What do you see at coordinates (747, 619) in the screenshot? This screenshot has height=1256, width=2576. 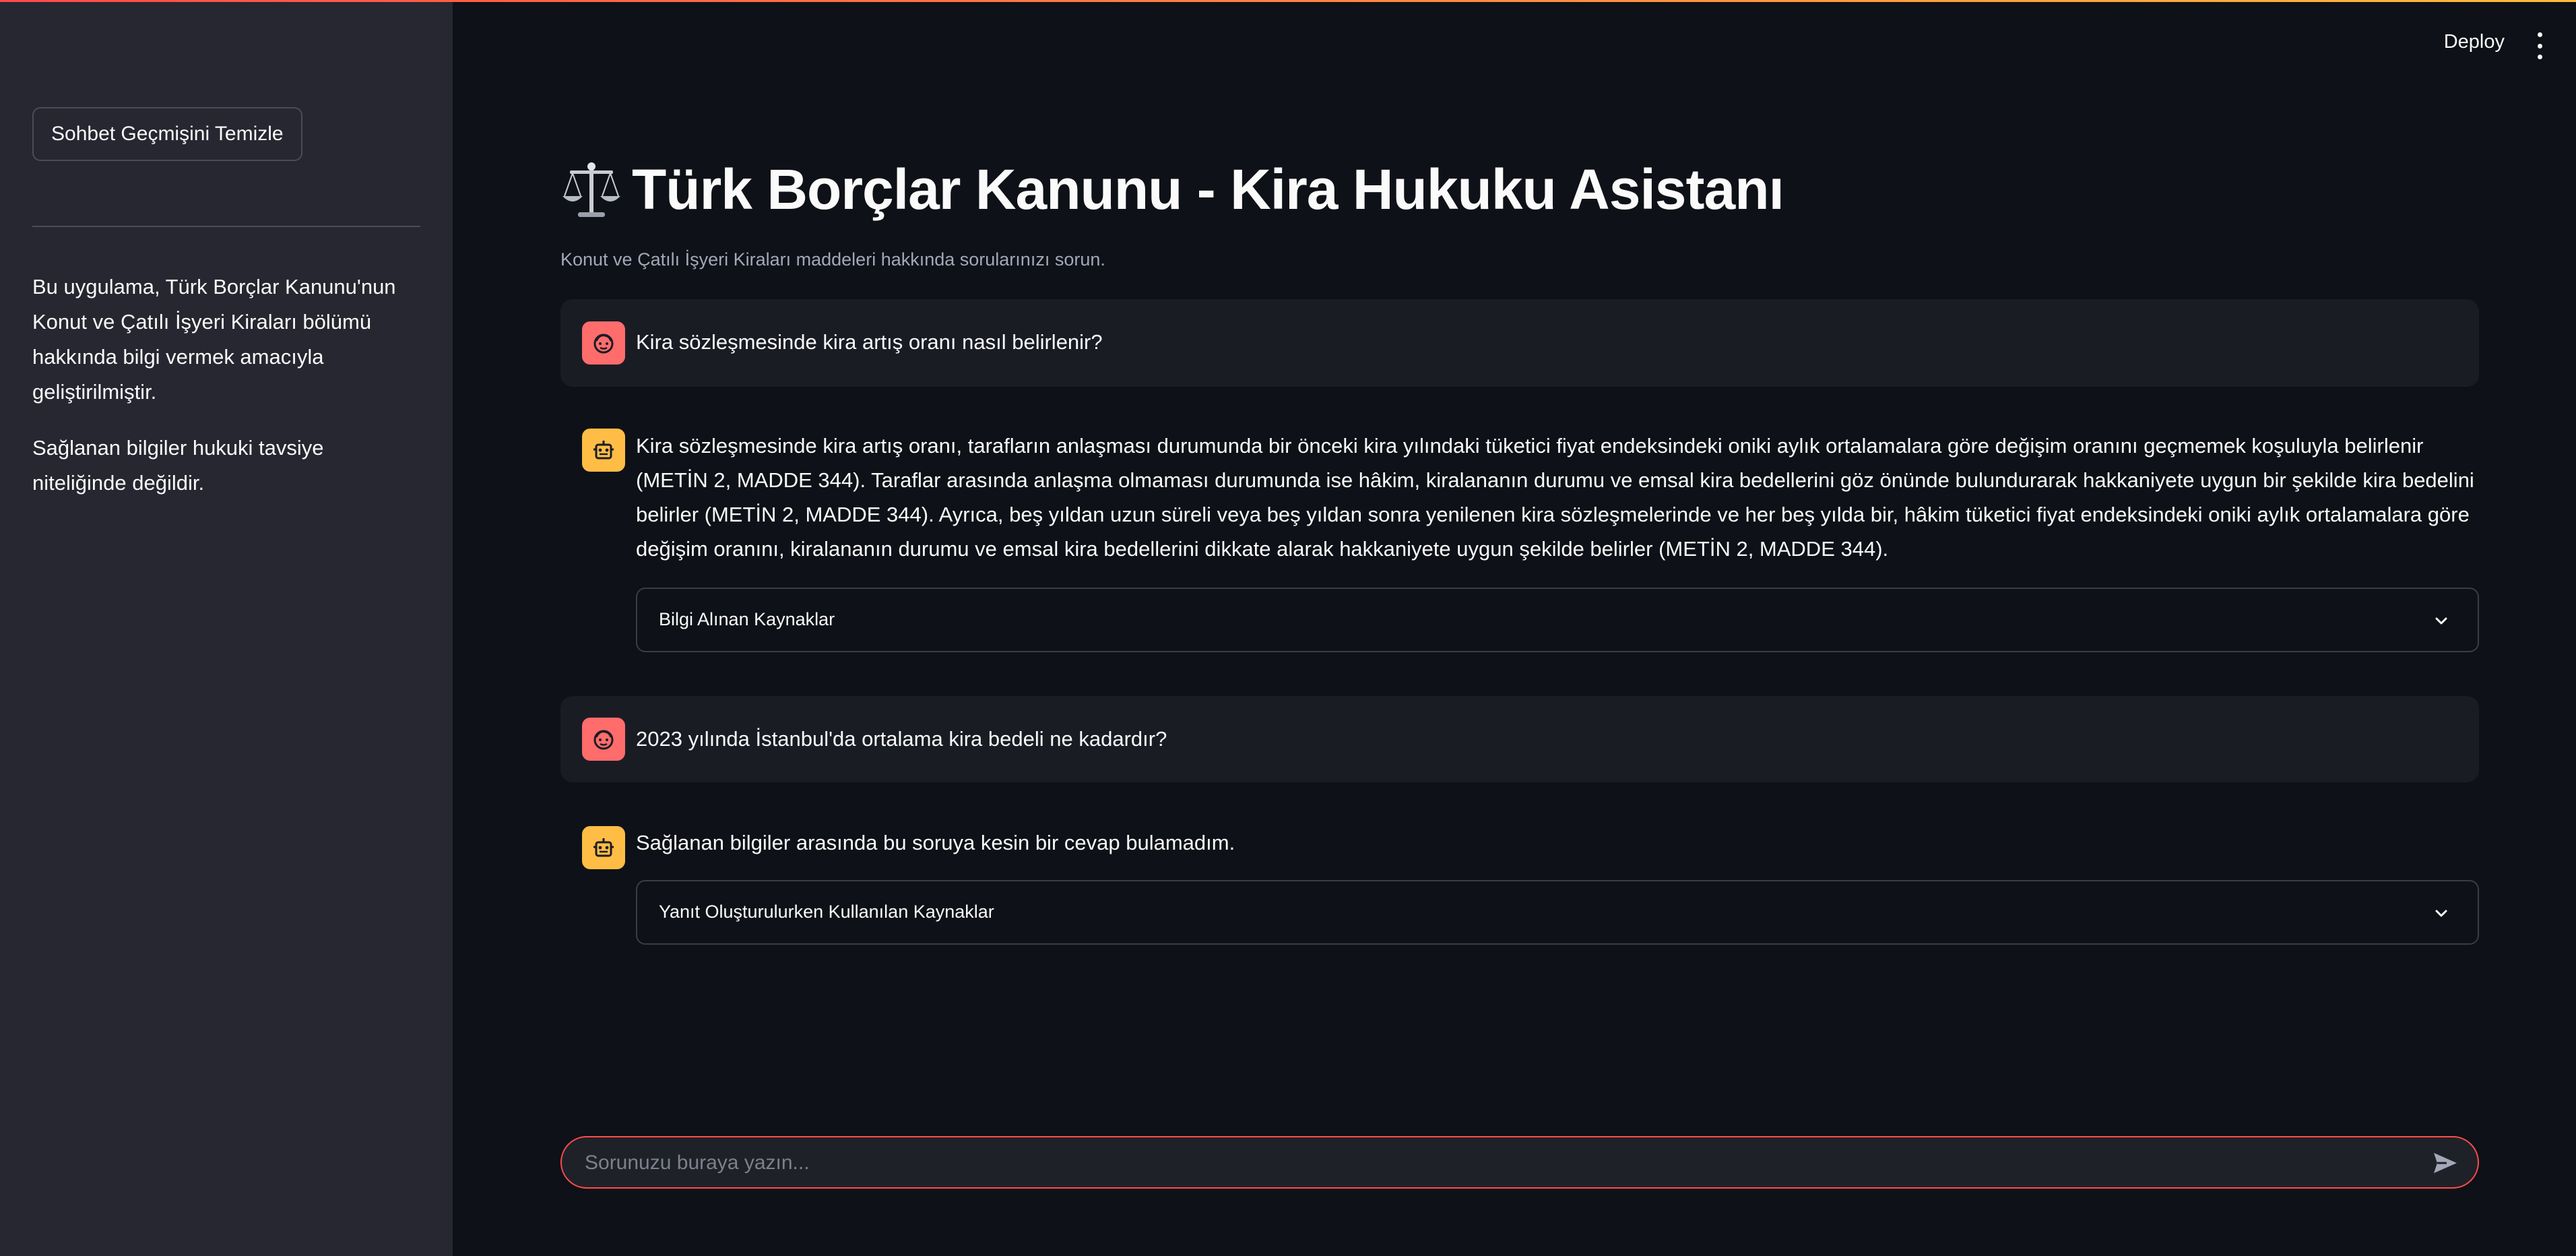 I see `expander-label: Bilgi Alınan Kaynaklar` at bounding box center [747, 619].